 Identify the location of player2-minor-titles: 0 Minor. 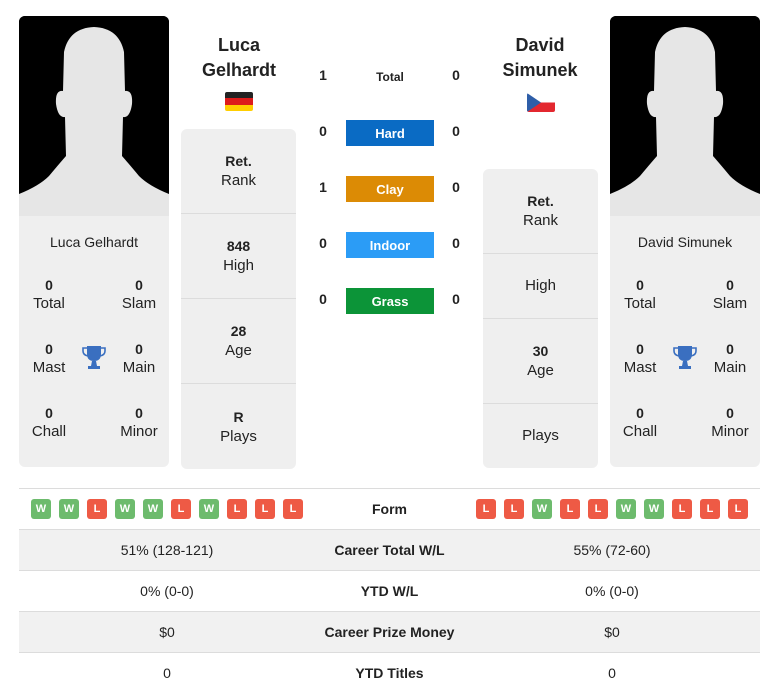
(730, 422).